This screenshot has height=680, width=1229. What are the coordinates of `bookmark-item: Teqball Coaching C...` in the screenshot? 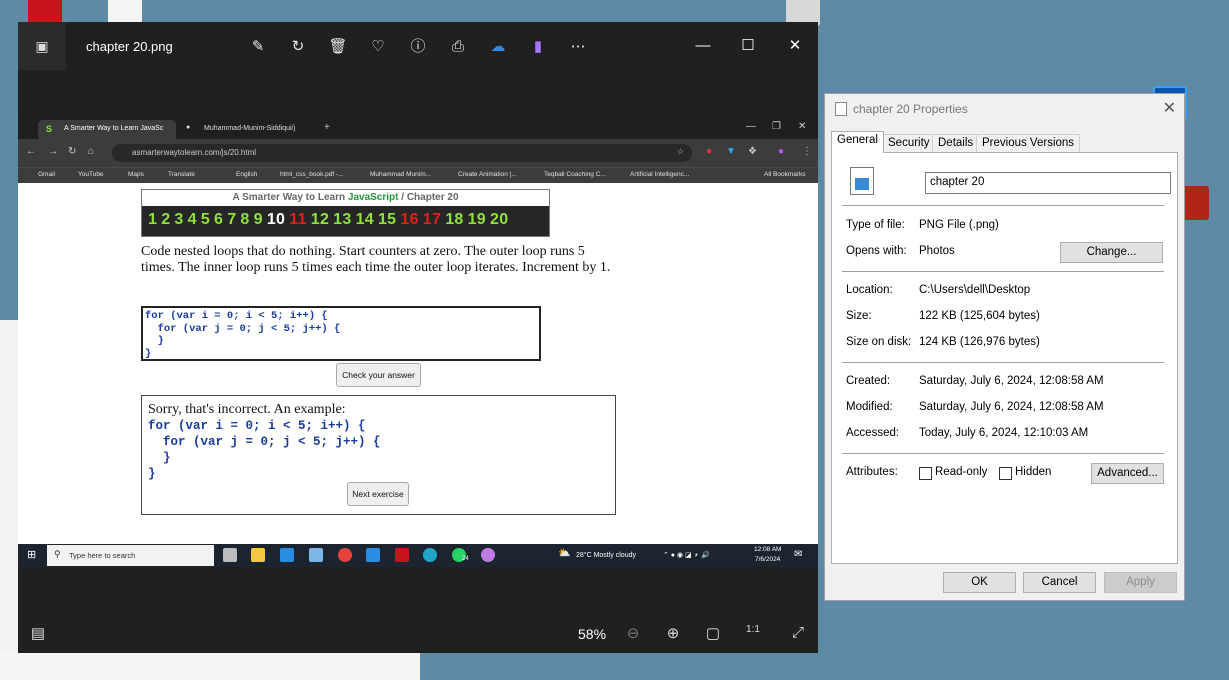 It's located at (575, 174).